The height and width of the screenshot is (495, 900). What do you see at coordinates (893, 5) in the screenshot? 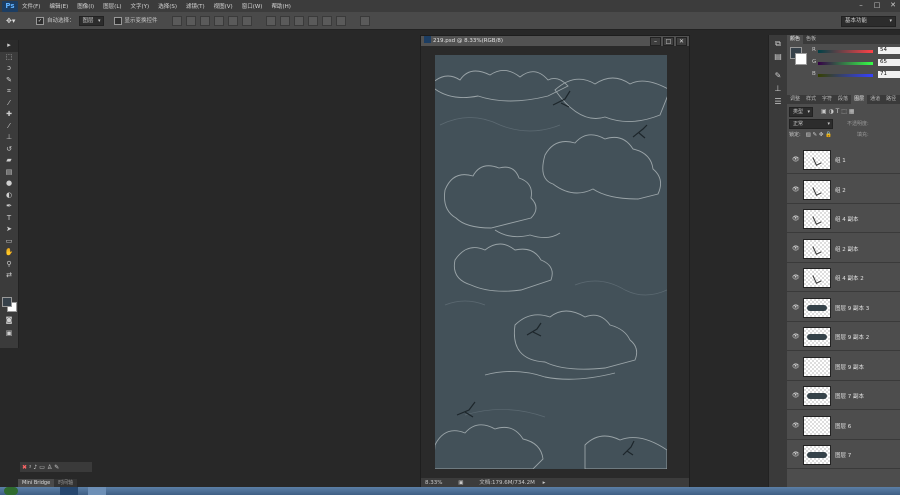
I see `close-icon: ✕` at bounding box center [893, 5].